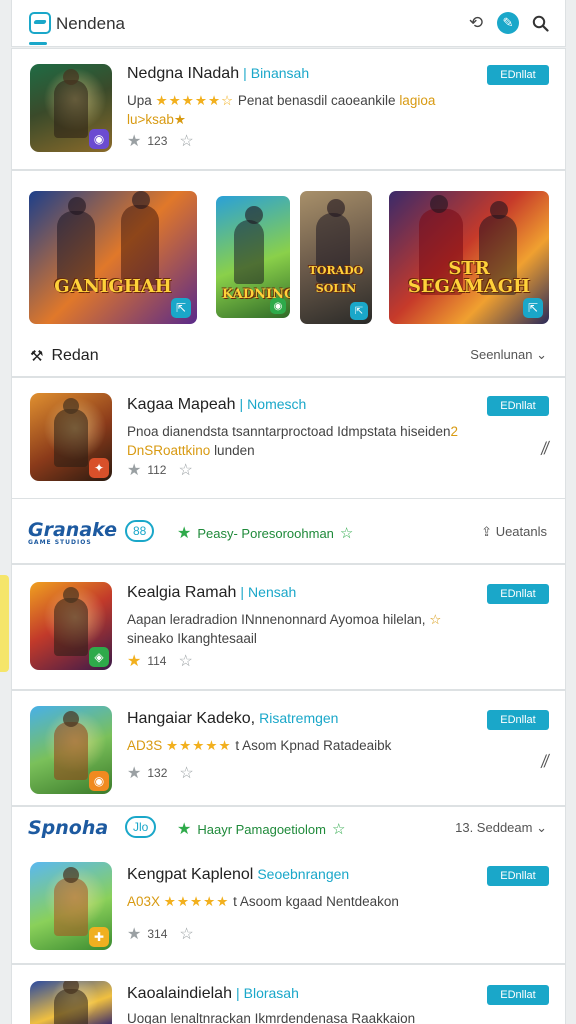 Image resolution: width=576 pixels, height=1024 pixels. I want to click on desc-prefix: A03X, so click(144, 901).